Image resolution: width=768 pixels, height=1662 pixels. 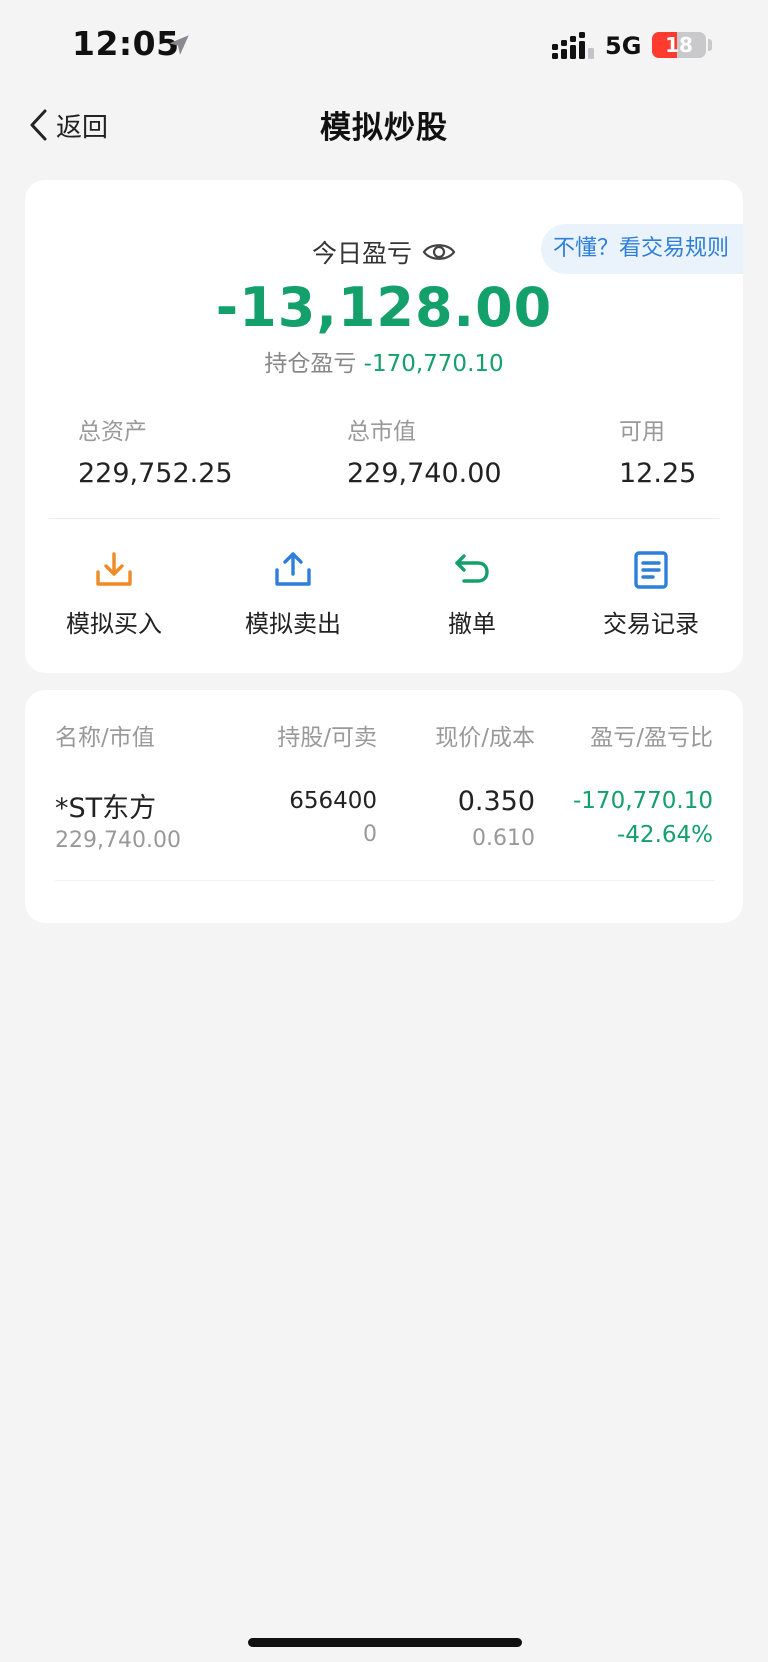 What do you see at coordinates (118, 840) in the screenshot?
I see `stock-market-value: 229,740.00` at bounding box center [118, 840].